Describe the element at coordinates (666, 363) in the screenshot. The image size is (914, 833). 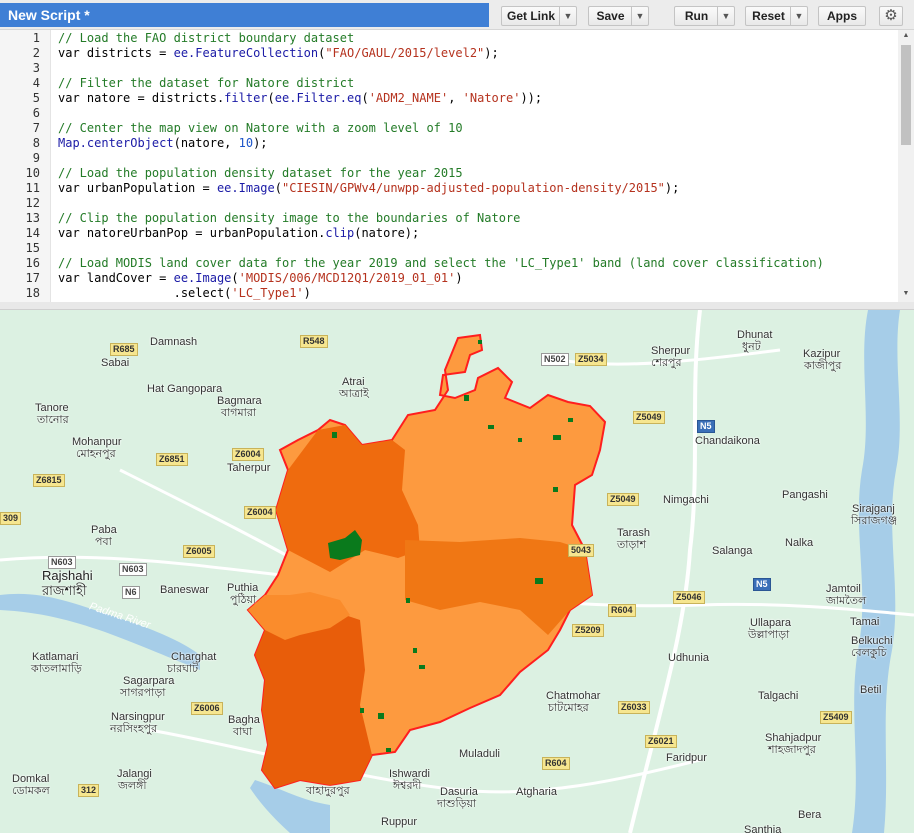
I see `place-label: শেরপুর` at that location.